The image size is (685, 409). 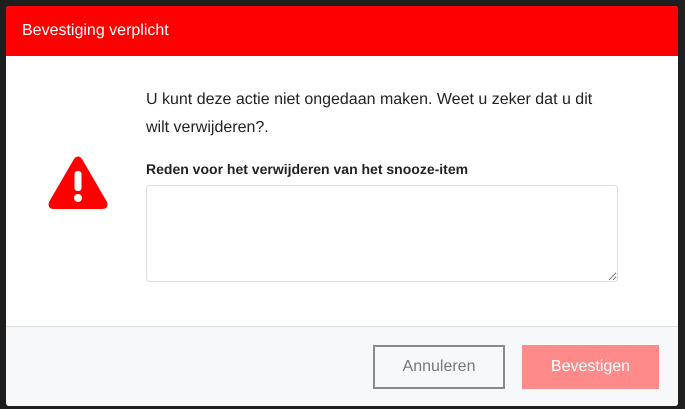 I want to click on dialog-title: Bevestiging verplicht, so click(x=95, y=31).